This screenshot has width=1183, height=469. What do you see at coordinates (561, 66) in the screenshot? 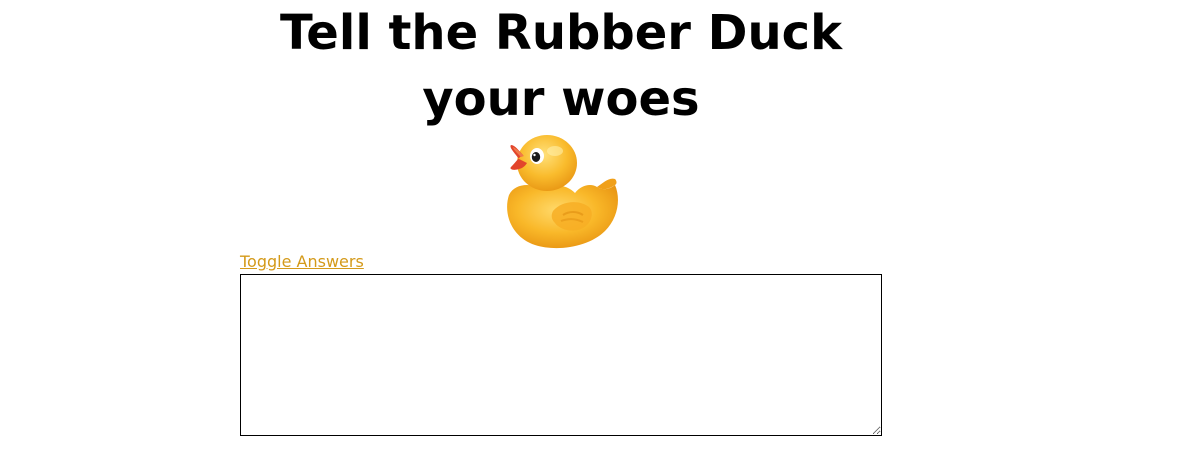
I see `page-title: Tell the Rubber Duck your woes` at bounding box center [561, 66].